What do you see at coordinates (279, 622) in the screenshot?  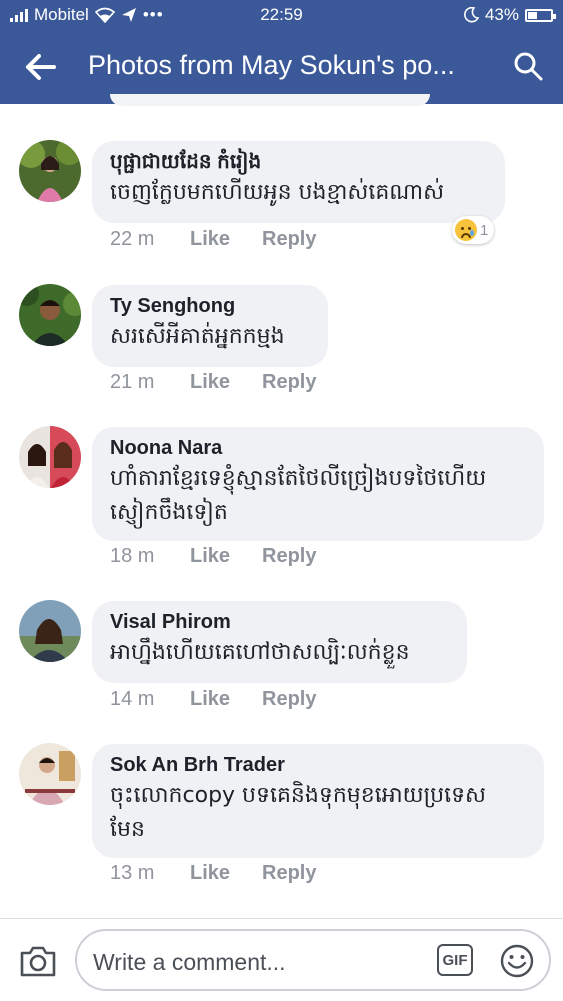 I see `comment-author: Visal Phirom` at bounding box center [279, 622].